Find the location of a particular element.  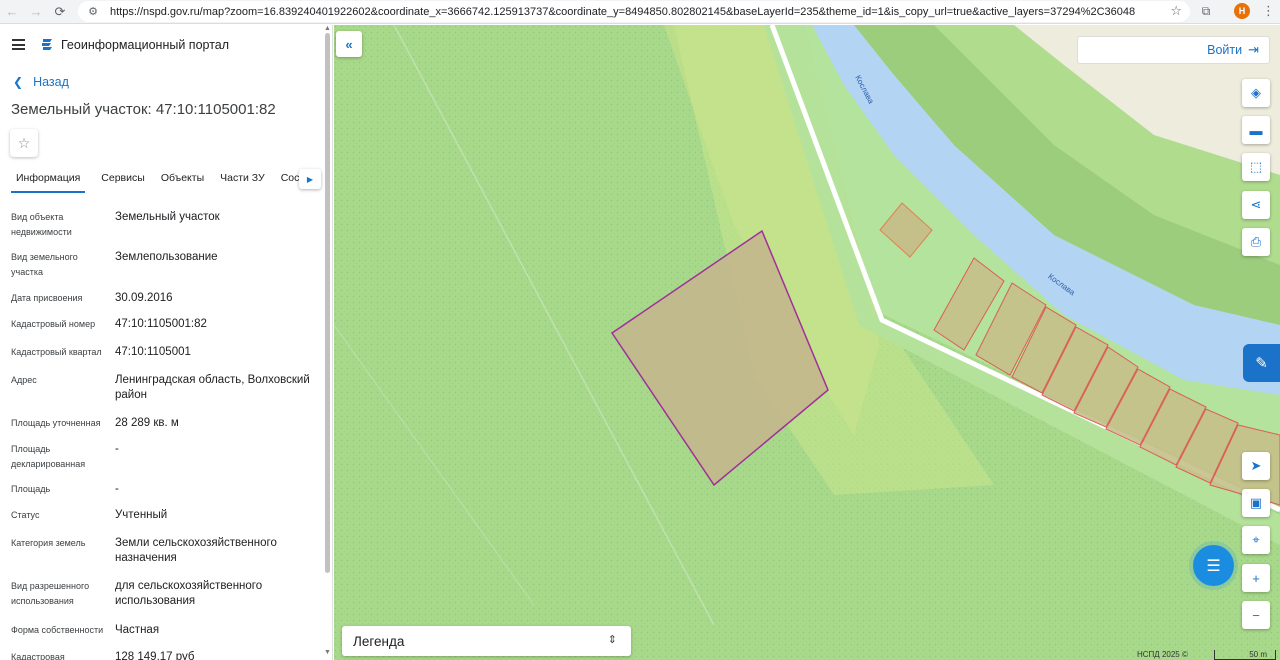

geolocation-button: ⌖ is located at coordinates (1256, 540).